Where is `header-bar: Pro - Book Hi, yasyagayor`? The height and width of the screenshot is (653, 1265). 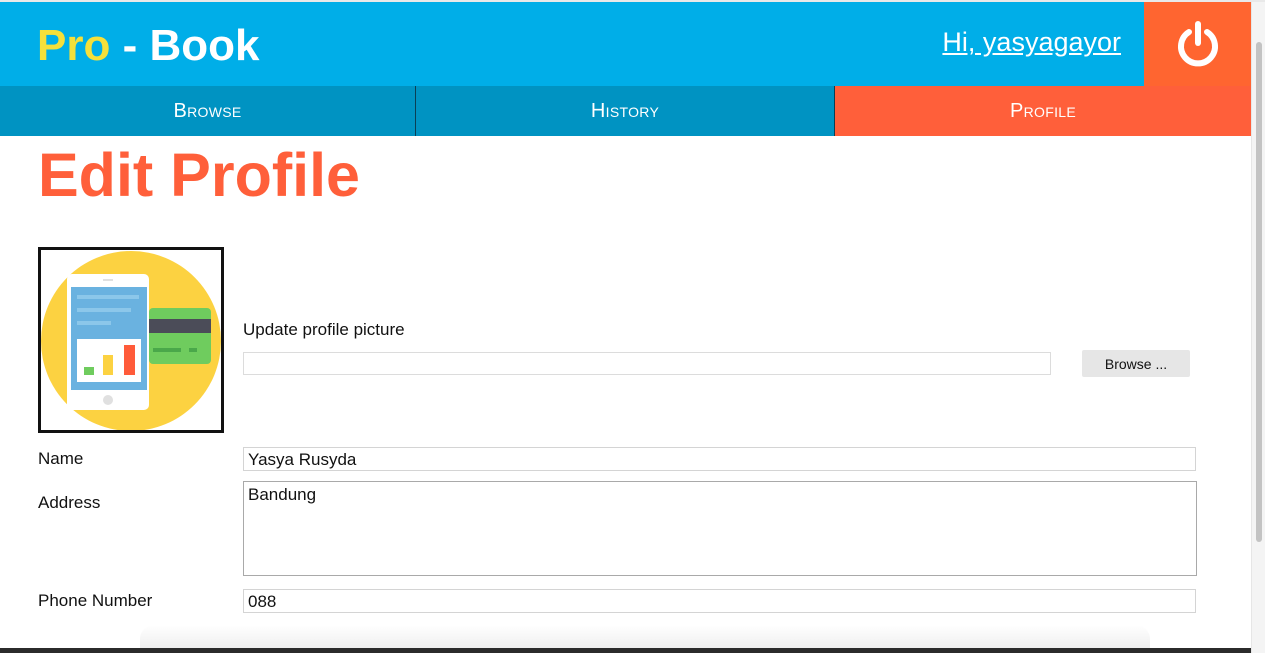 header-bar: Pro - Book Hi, yasyagayor is located at coordinates (572, 44).